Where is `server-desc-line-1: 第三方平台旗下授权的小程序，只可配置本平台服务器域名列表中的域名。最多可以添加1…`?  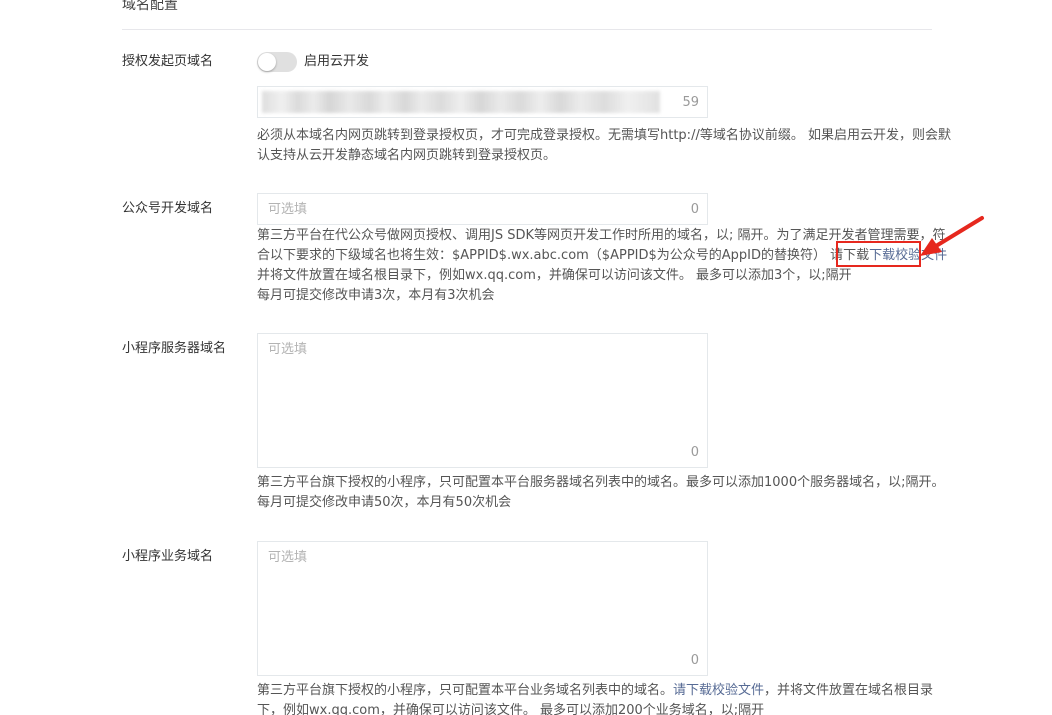
server-desc-line-1: 第三方平台旗下授权的小程序，只可配置本平台服务器域名列表中的域名。最多可以添加1… is located at coordinates (601, 482).